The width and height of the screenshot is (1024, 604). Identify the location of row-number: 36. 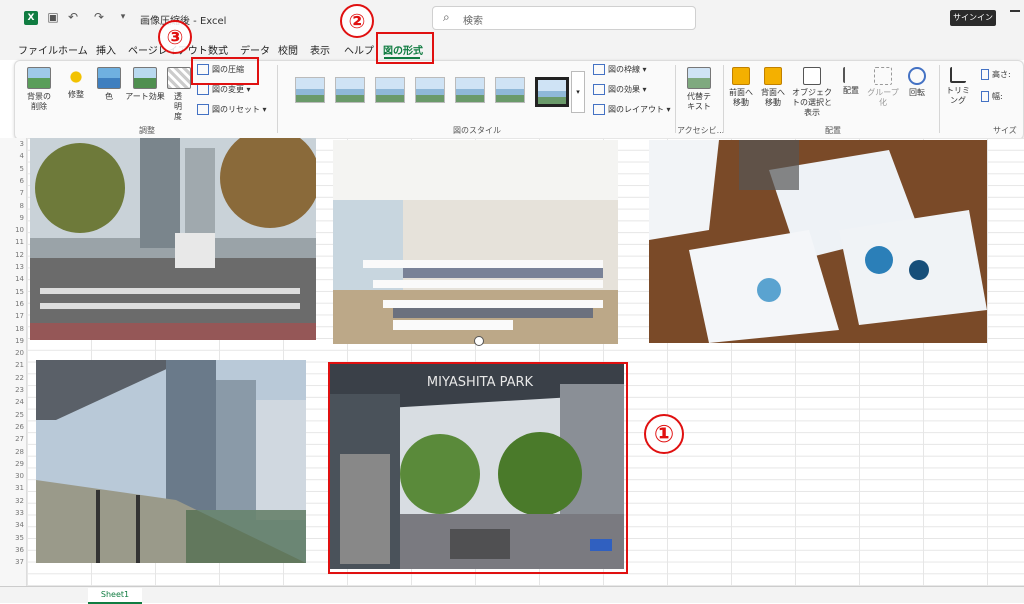
(12, 550).